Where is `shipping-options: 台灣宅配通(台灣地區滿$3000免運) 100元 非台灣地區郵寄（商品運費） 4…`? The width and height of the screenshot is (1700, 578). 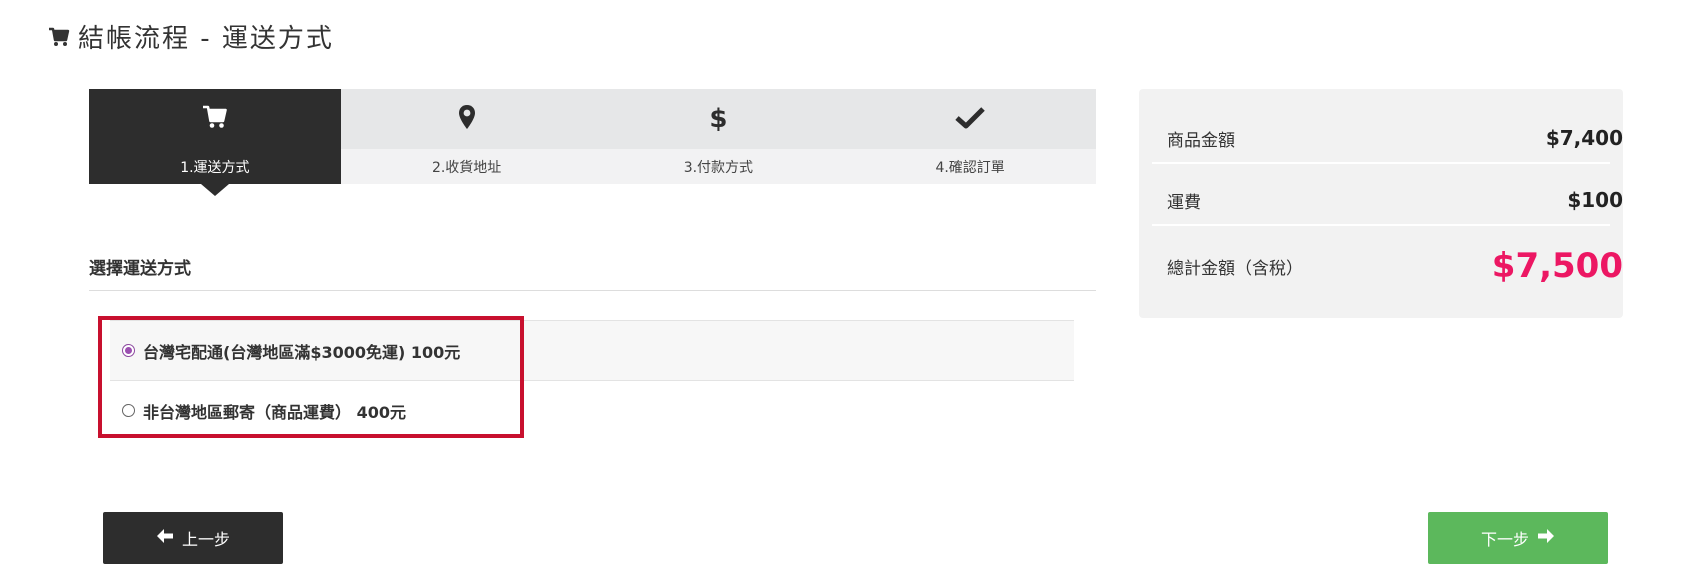 shipping-options: 台灣宅配通(台灣地區滿$3000免運) 100元 非台灣地區郵寄（商品運費） 4… is located at coordinates (592, 380).